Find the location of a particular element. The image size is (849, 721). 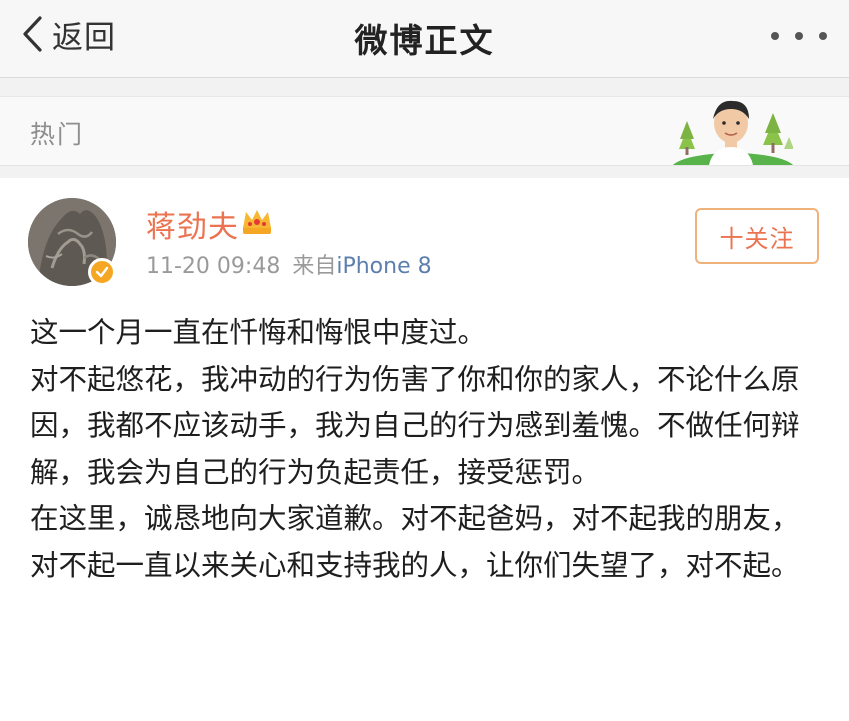

hot-person-illustration is located at coordinates (733, 132).